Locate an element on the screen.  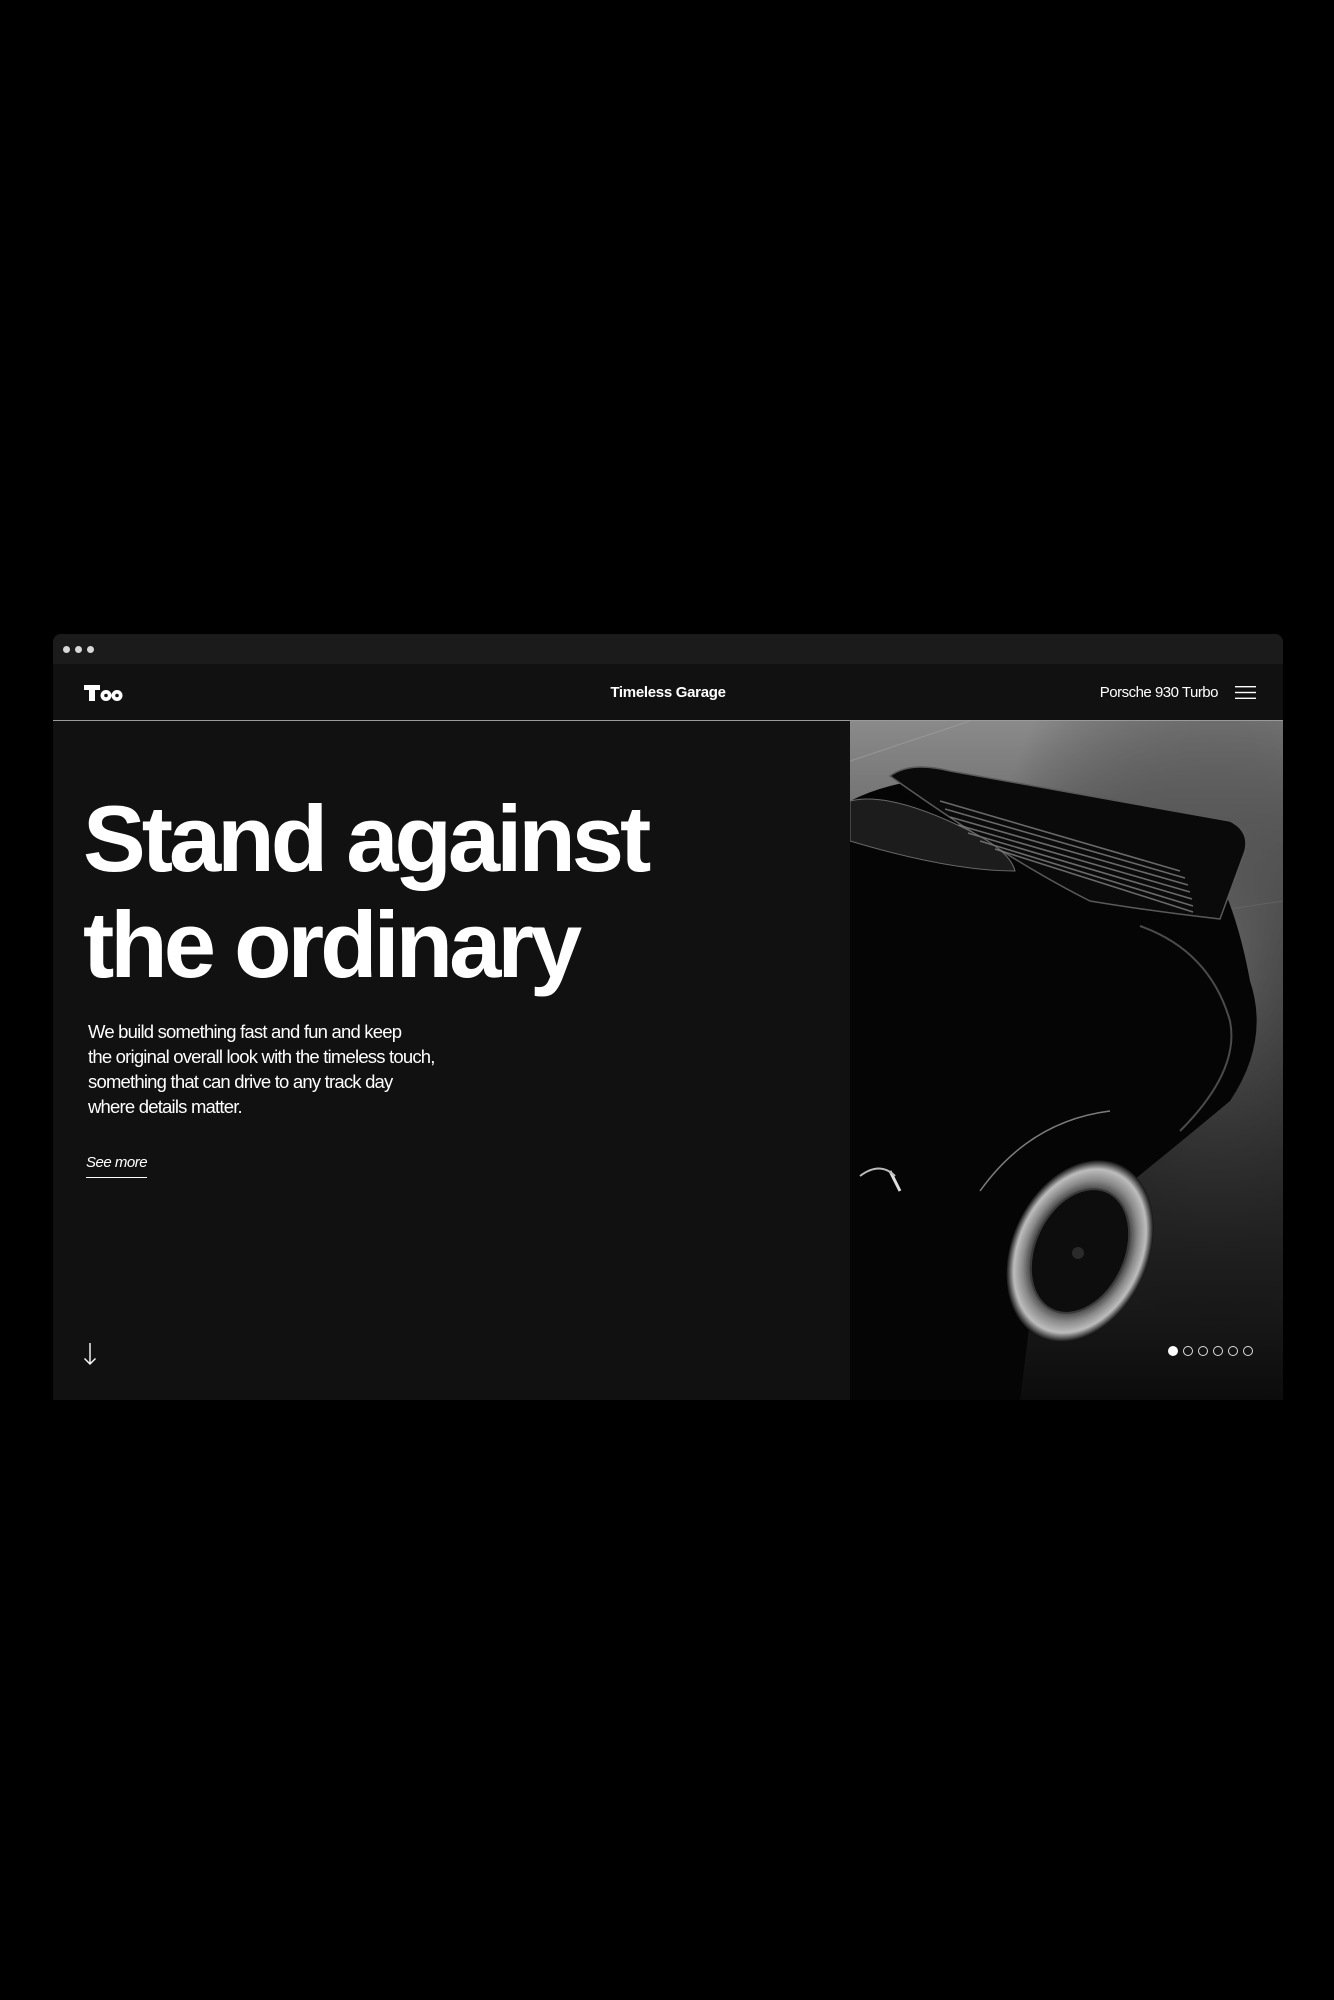
site-brand-name: Timeless Garage is located at coordinates (668, 692).